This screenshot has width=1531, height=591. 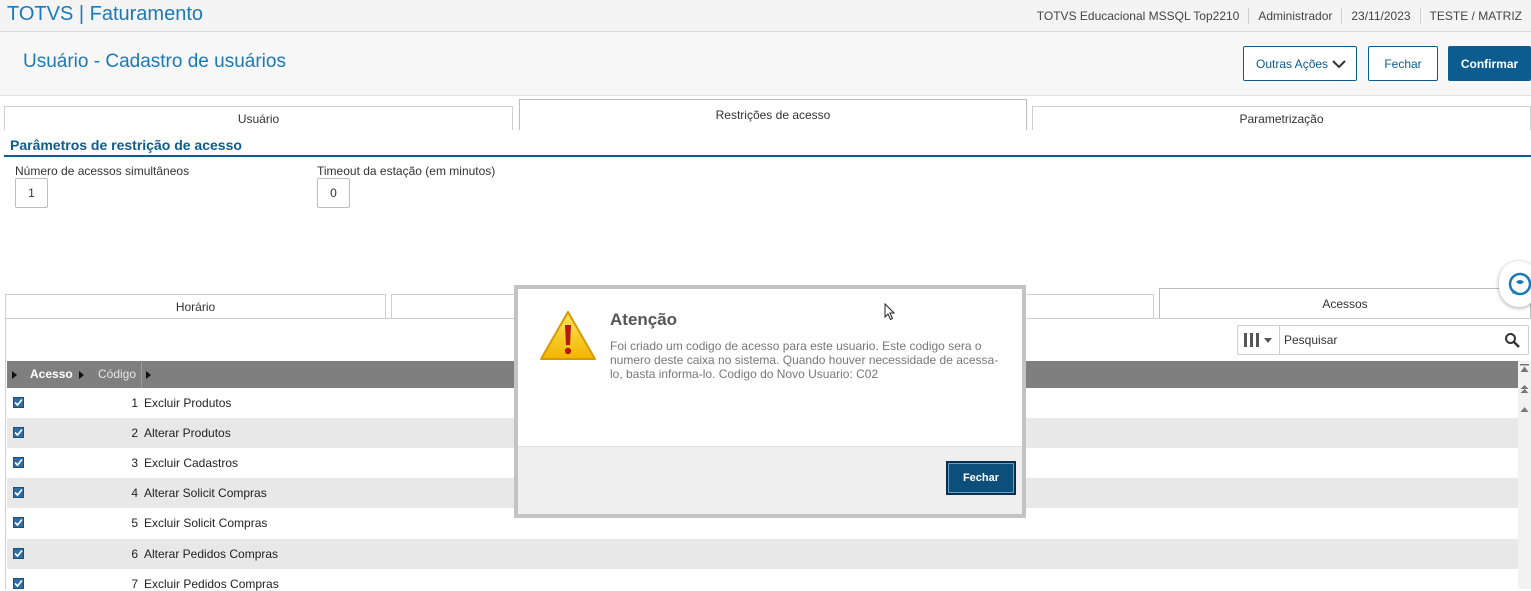 What do you see at coordinates (762, 554) in the screenshot?
I see `table-row: 6 Alterar Pedidos Compras` at bounding box center [762, 554].